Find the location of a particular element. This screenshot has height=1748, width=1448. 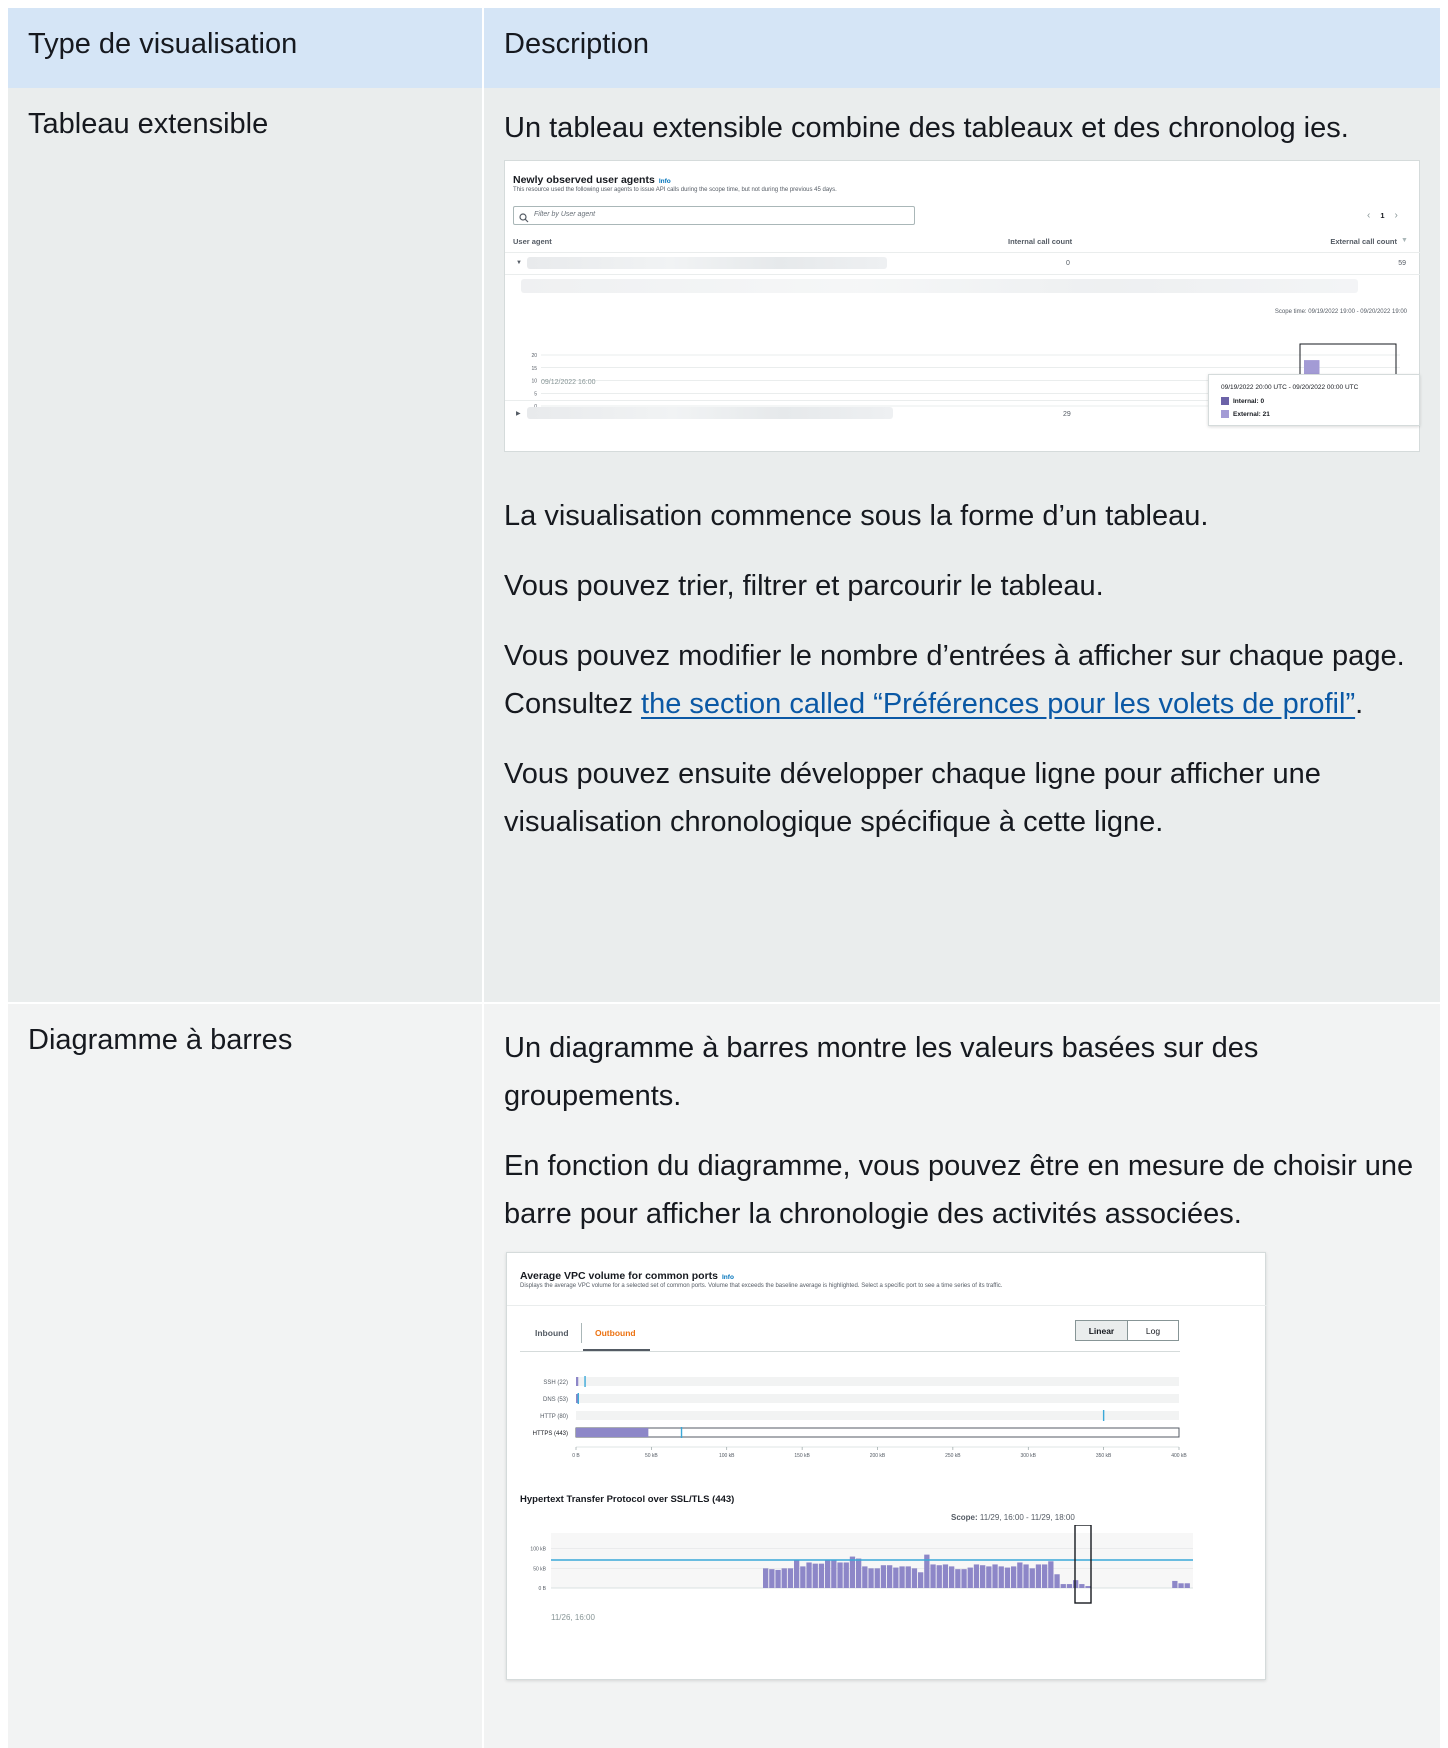

tab-separator is located at coordinates (581, 1333).